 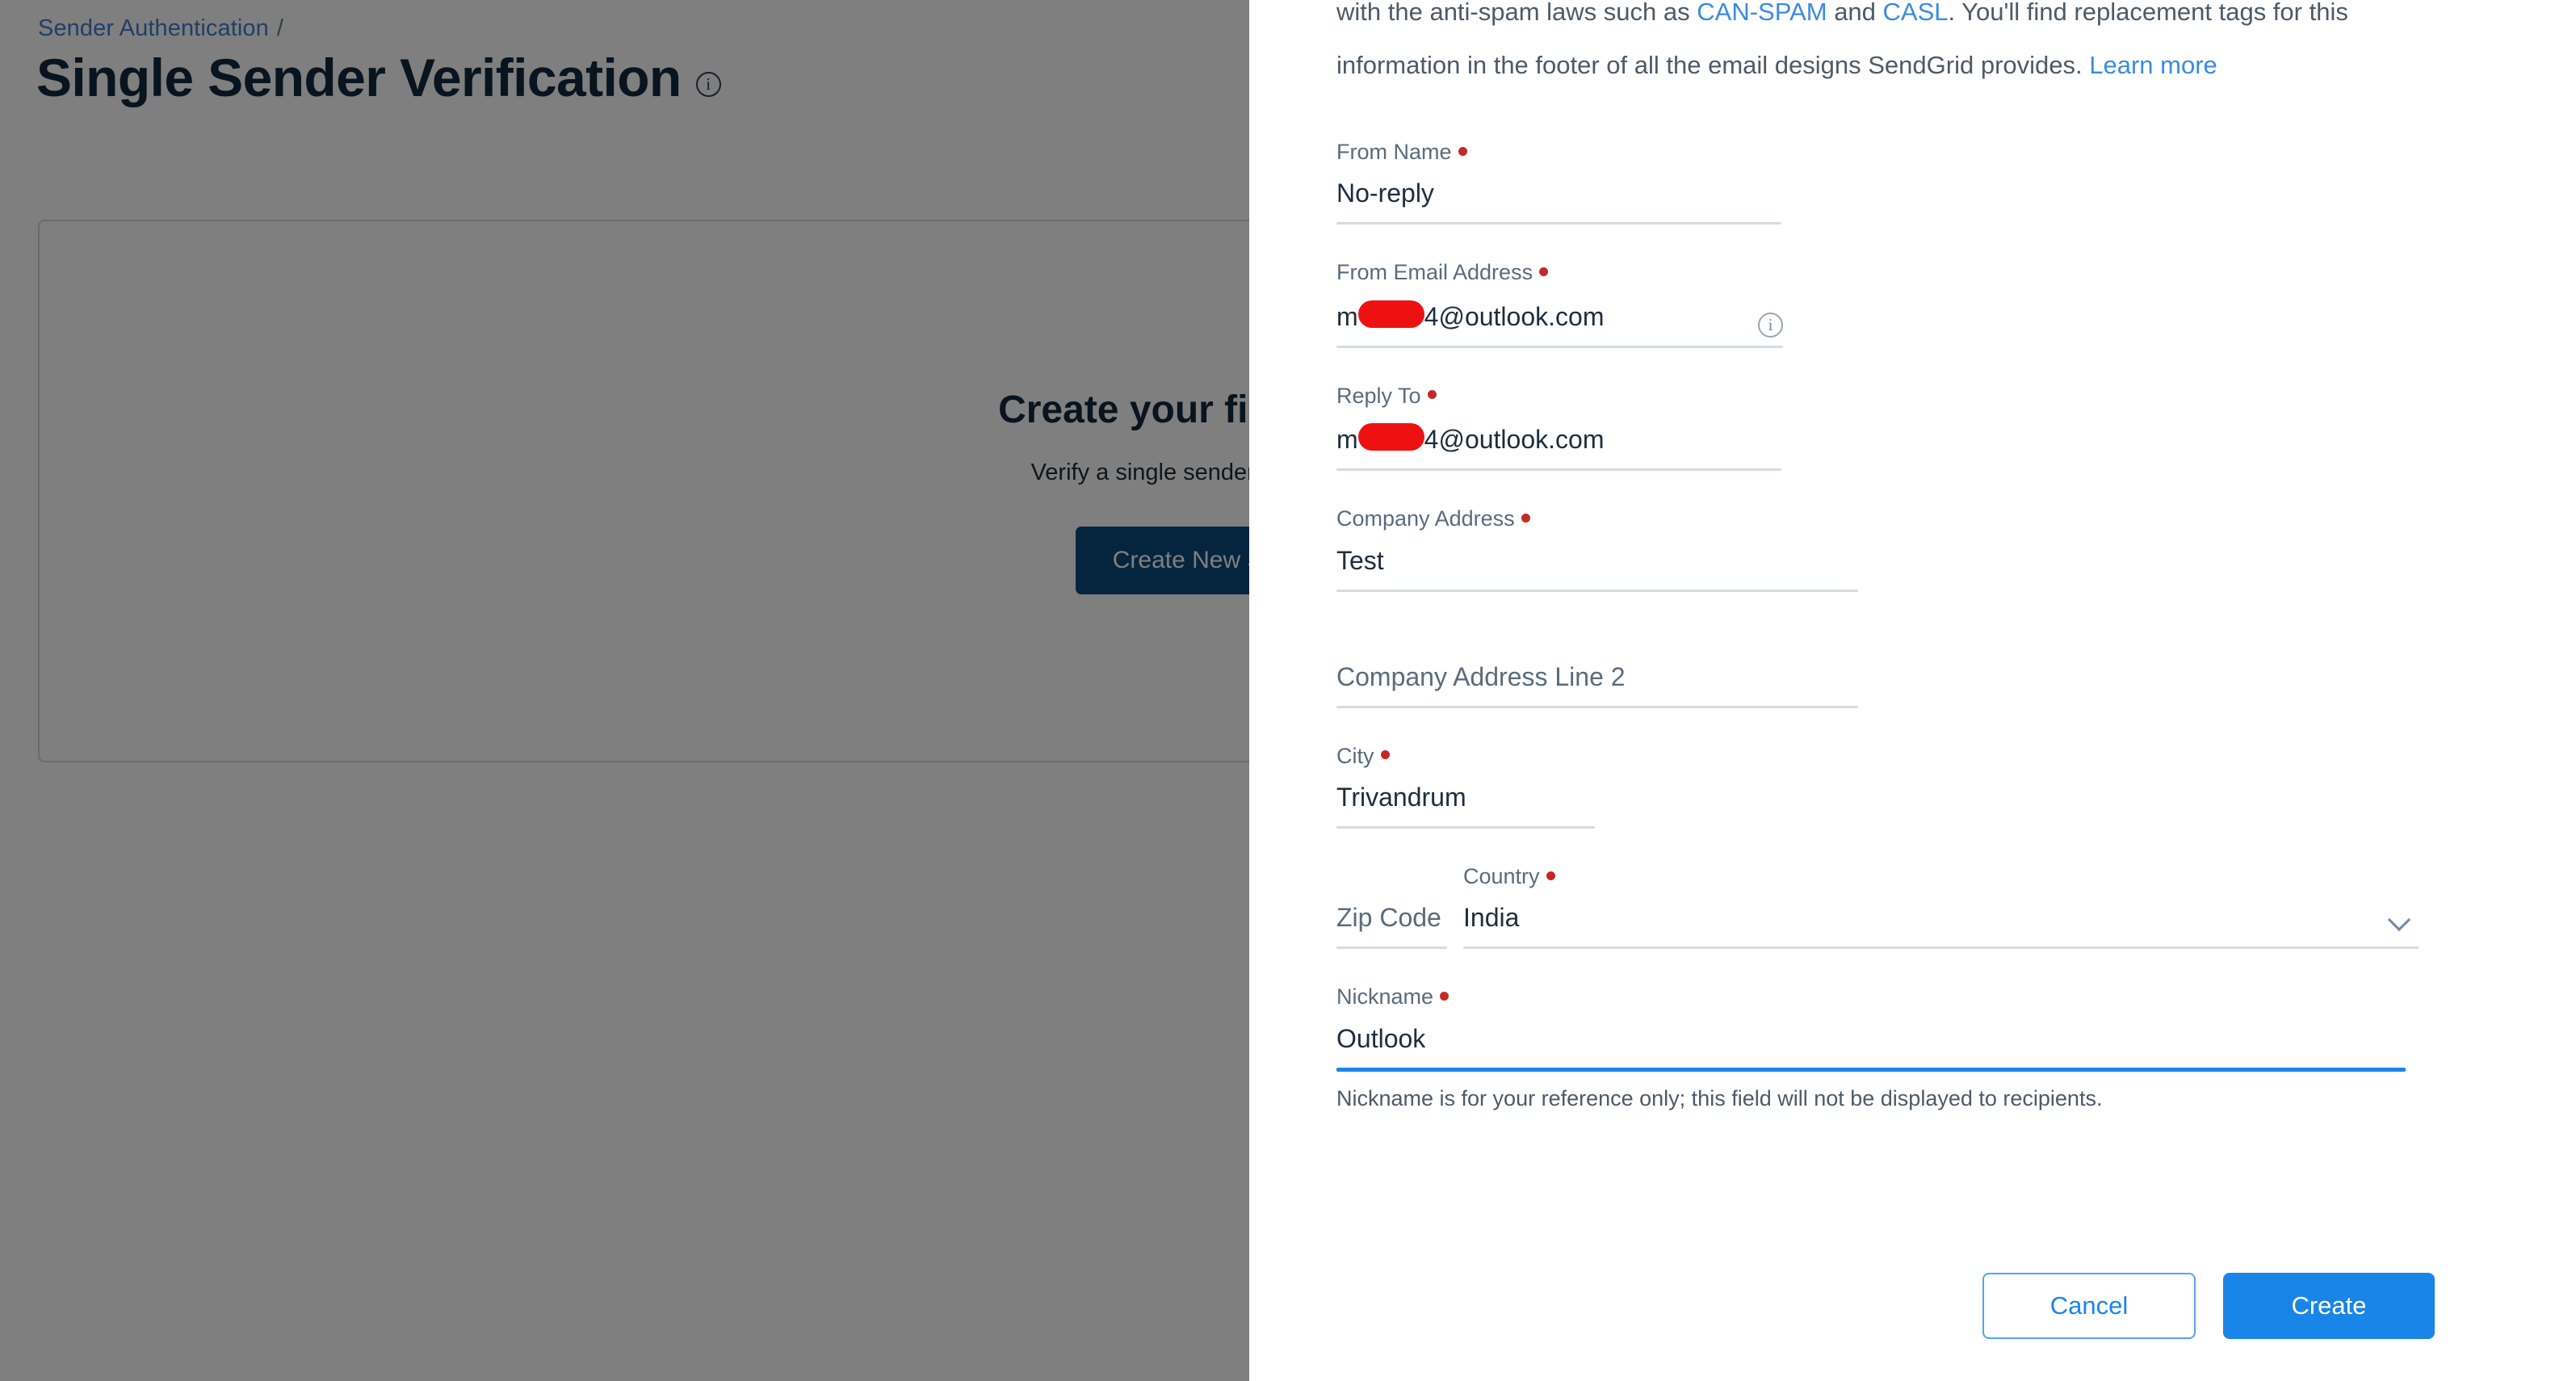 I want to click on field-country: Country India, so click(x=1941, y=906).